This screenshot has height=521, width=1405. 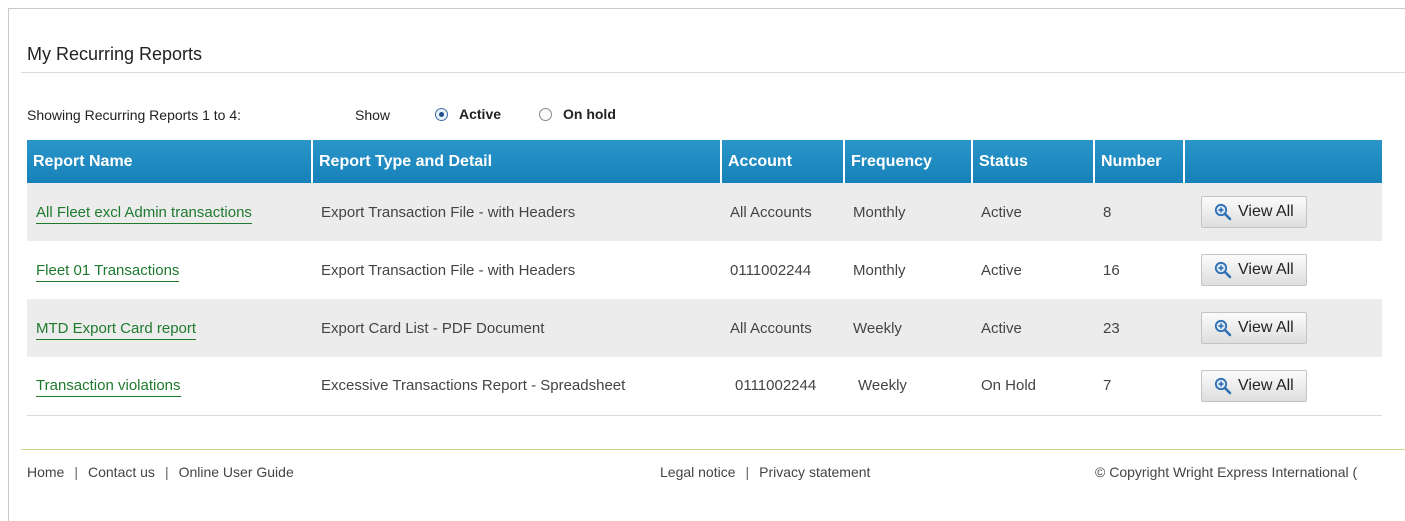 I want to click on column-header-number: Number, so click(x=1139, y=161).